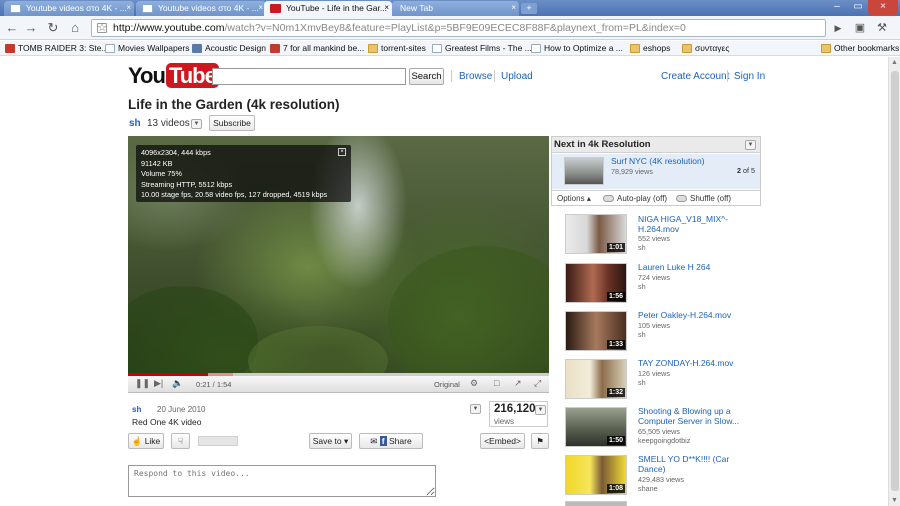 This screenshot has height=506, width=900. I want to click on related-user: keepgoingdotbiz, so click(664, 440).